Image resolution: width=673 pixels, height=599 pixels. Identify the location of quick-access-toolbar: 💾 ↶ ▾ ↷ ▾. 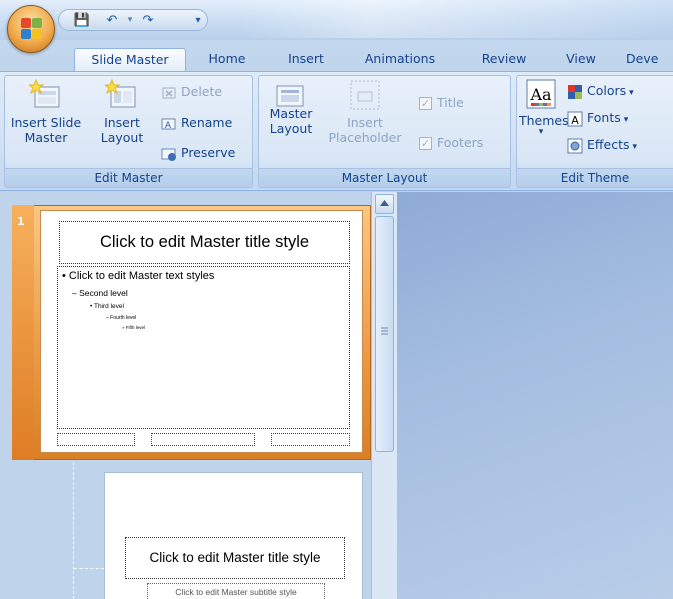
(133, 20).